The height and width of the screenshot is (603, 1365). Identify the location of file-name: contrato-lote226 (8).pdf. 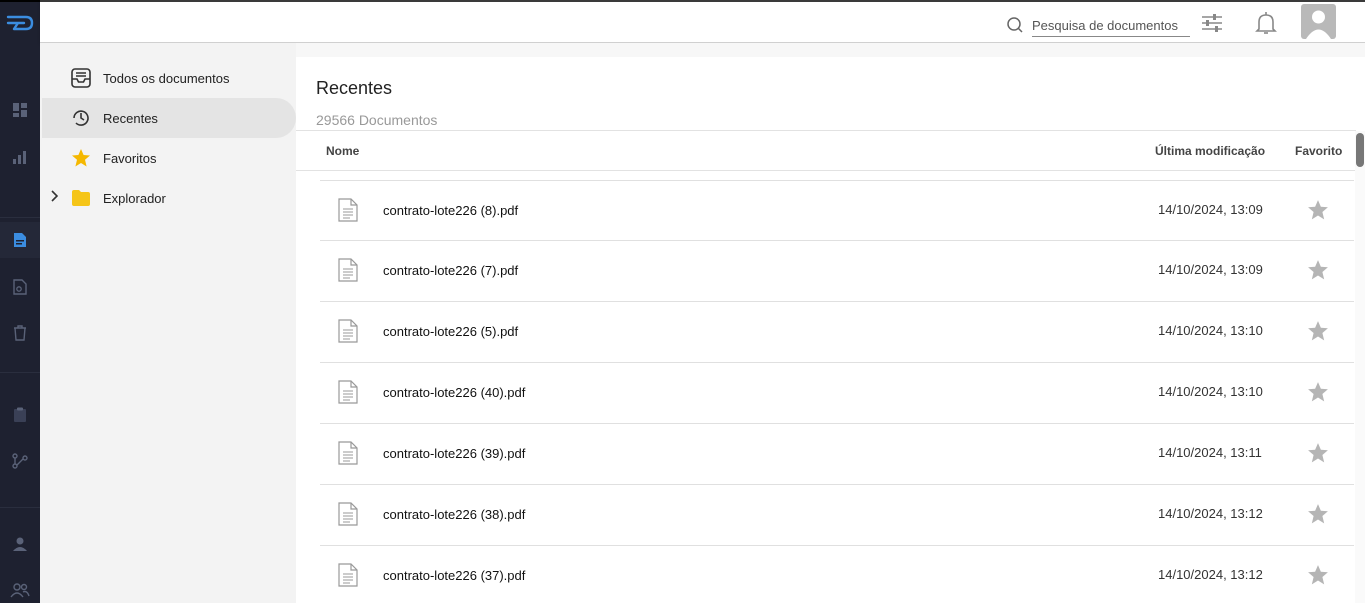
(450, 210).